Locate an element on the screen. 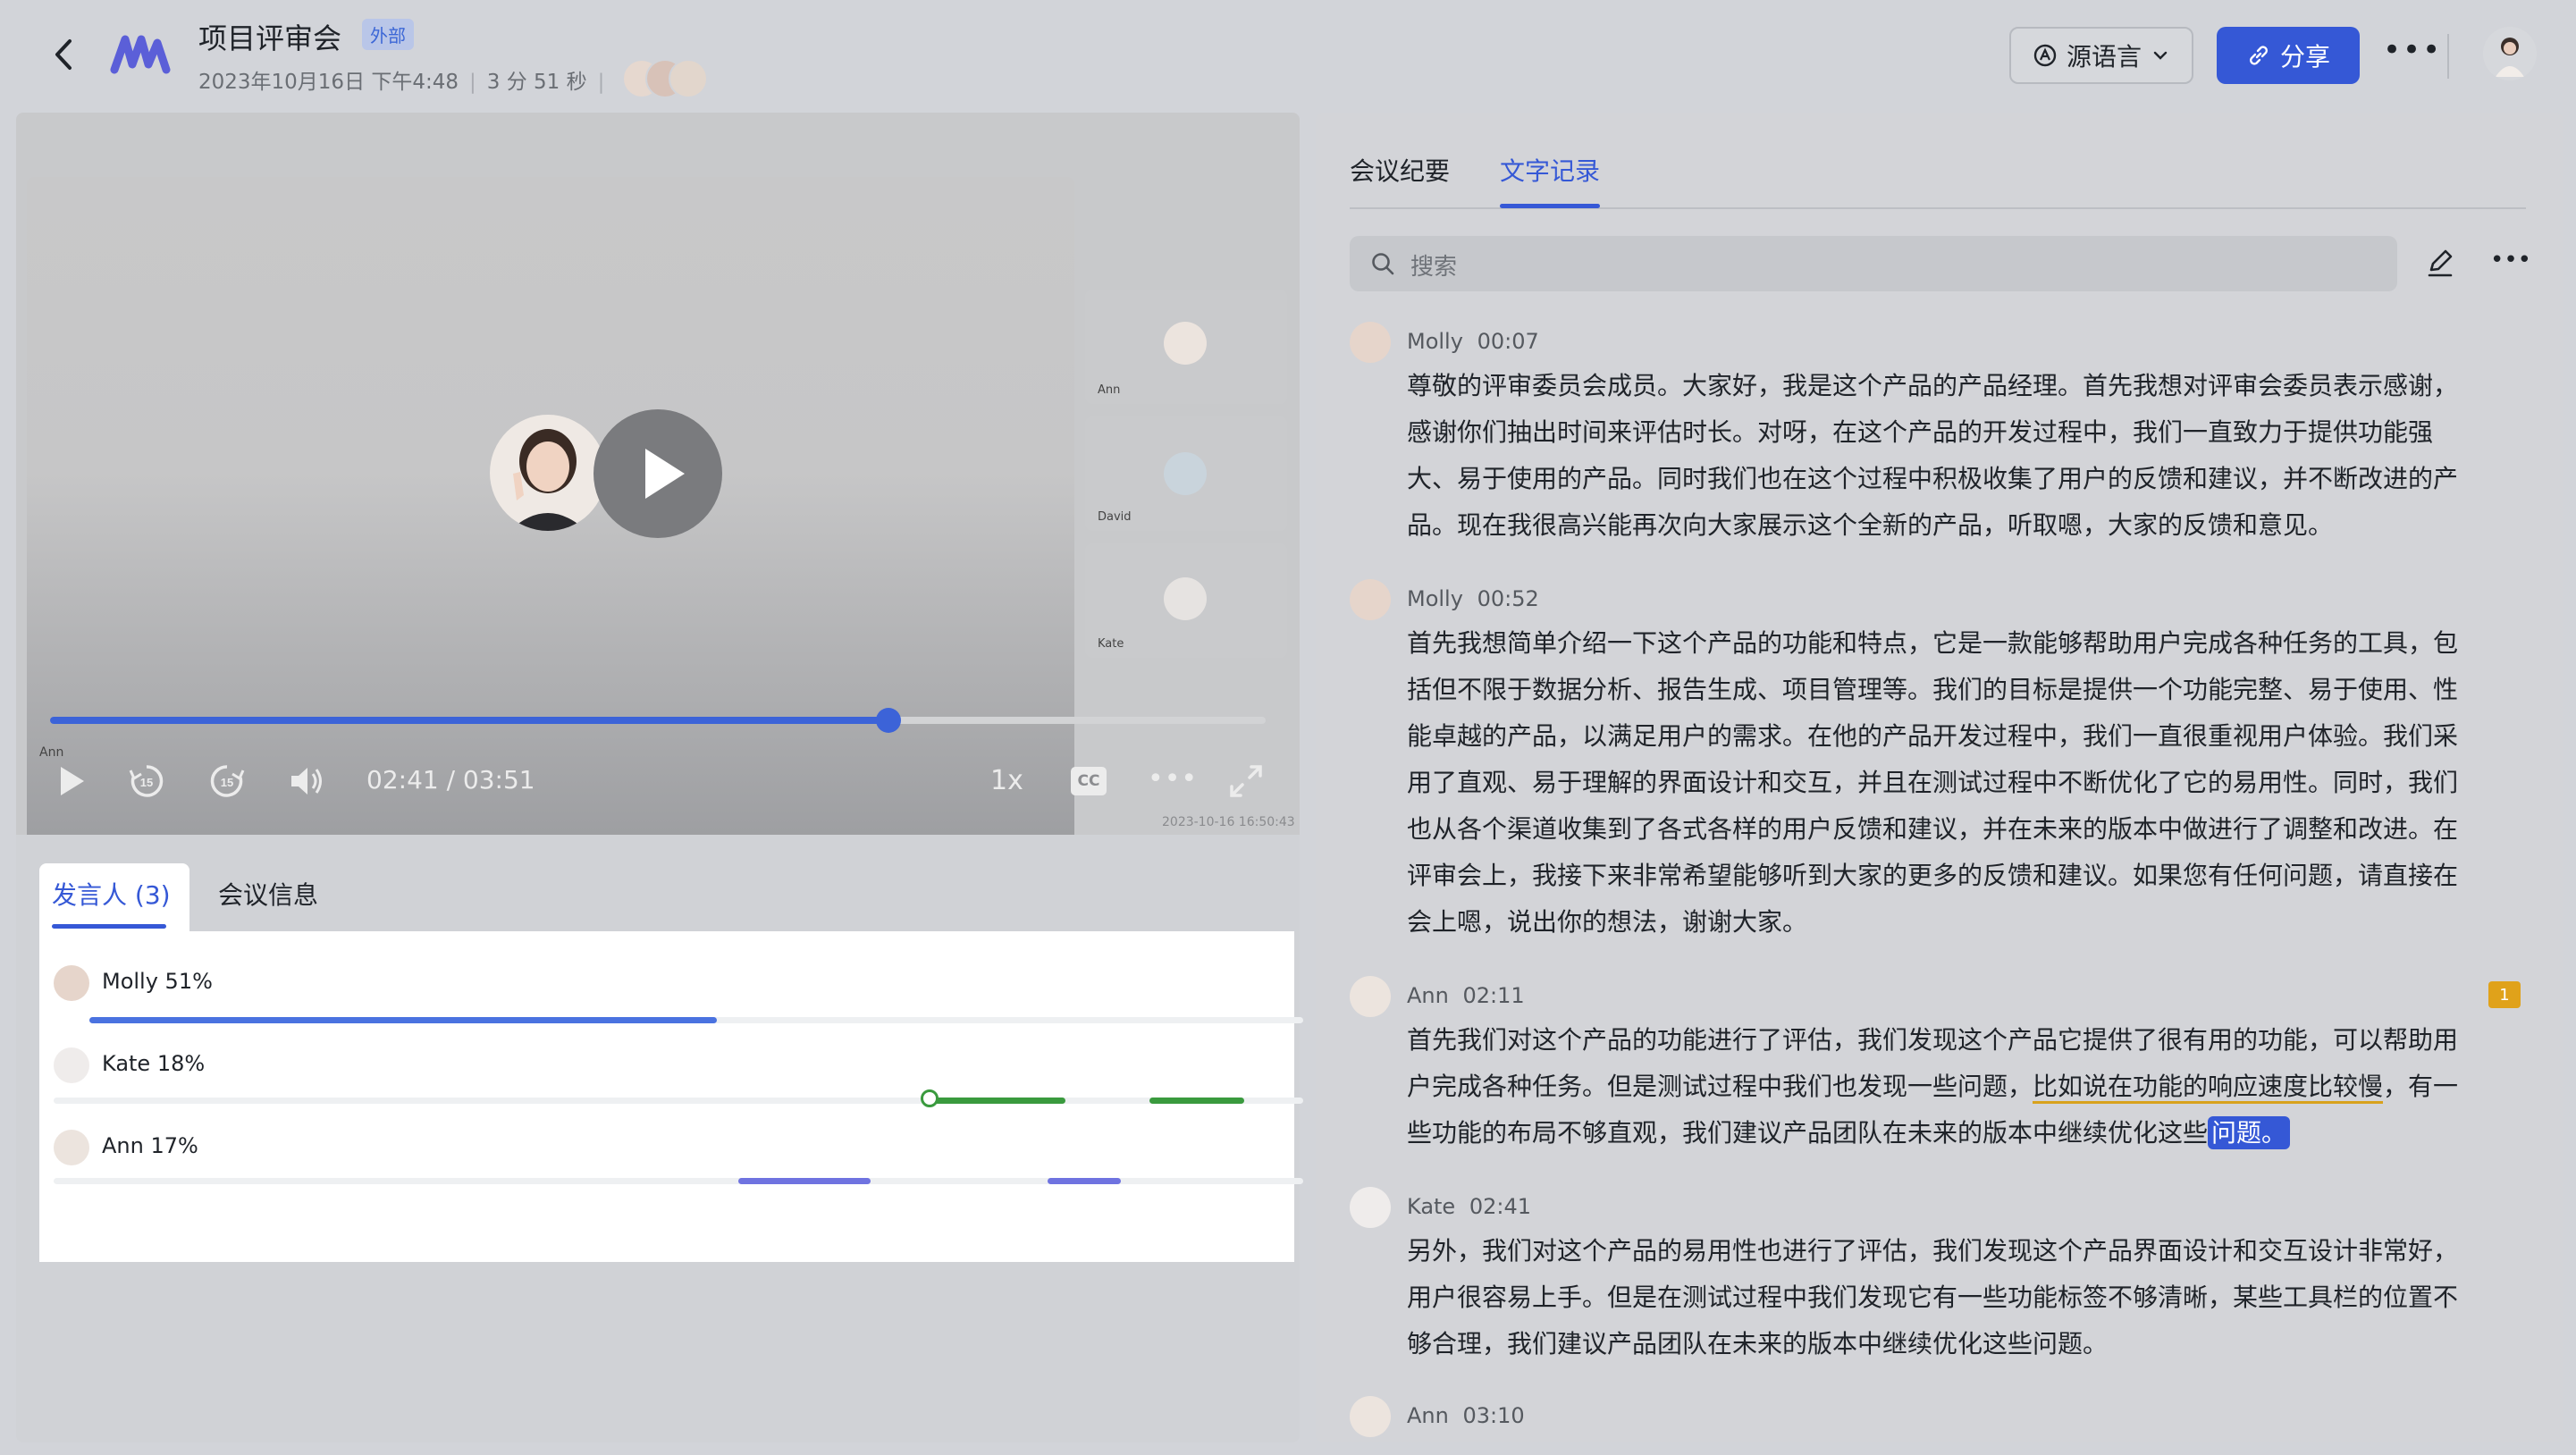  message-header: Molly 00:07 is located at coordinates (1473, 341).